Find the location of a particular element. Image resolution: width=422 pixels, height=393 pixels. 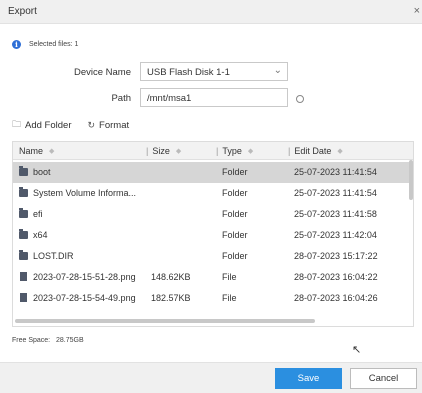

cancel-button: Cancel is located at coordinates (383, 378).